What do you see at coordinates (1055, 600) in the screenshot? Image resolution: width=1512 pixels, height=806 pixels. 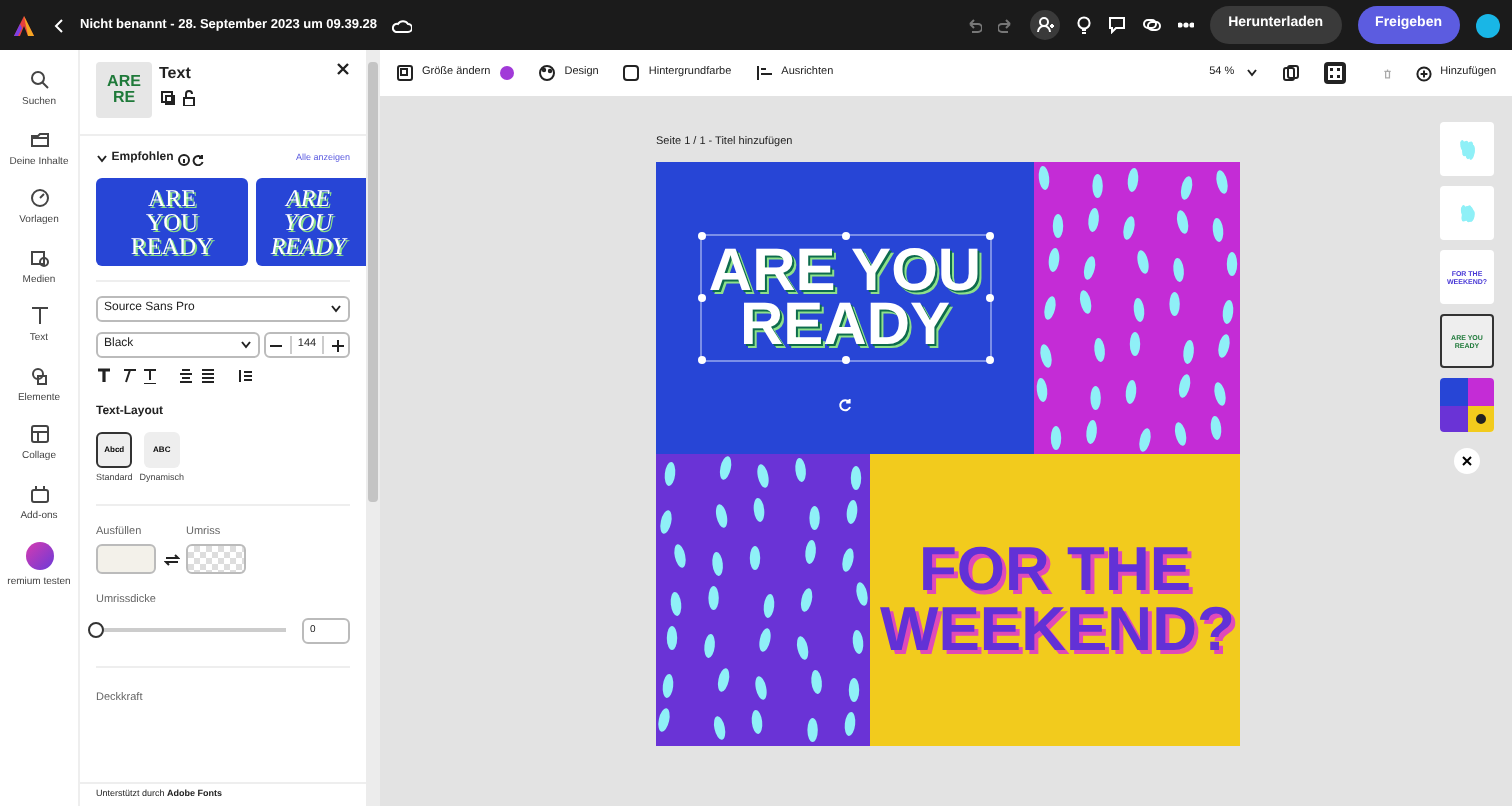 I see `subline-text: FOR THE WEEKEND?` at bounding box center [1055, 600].